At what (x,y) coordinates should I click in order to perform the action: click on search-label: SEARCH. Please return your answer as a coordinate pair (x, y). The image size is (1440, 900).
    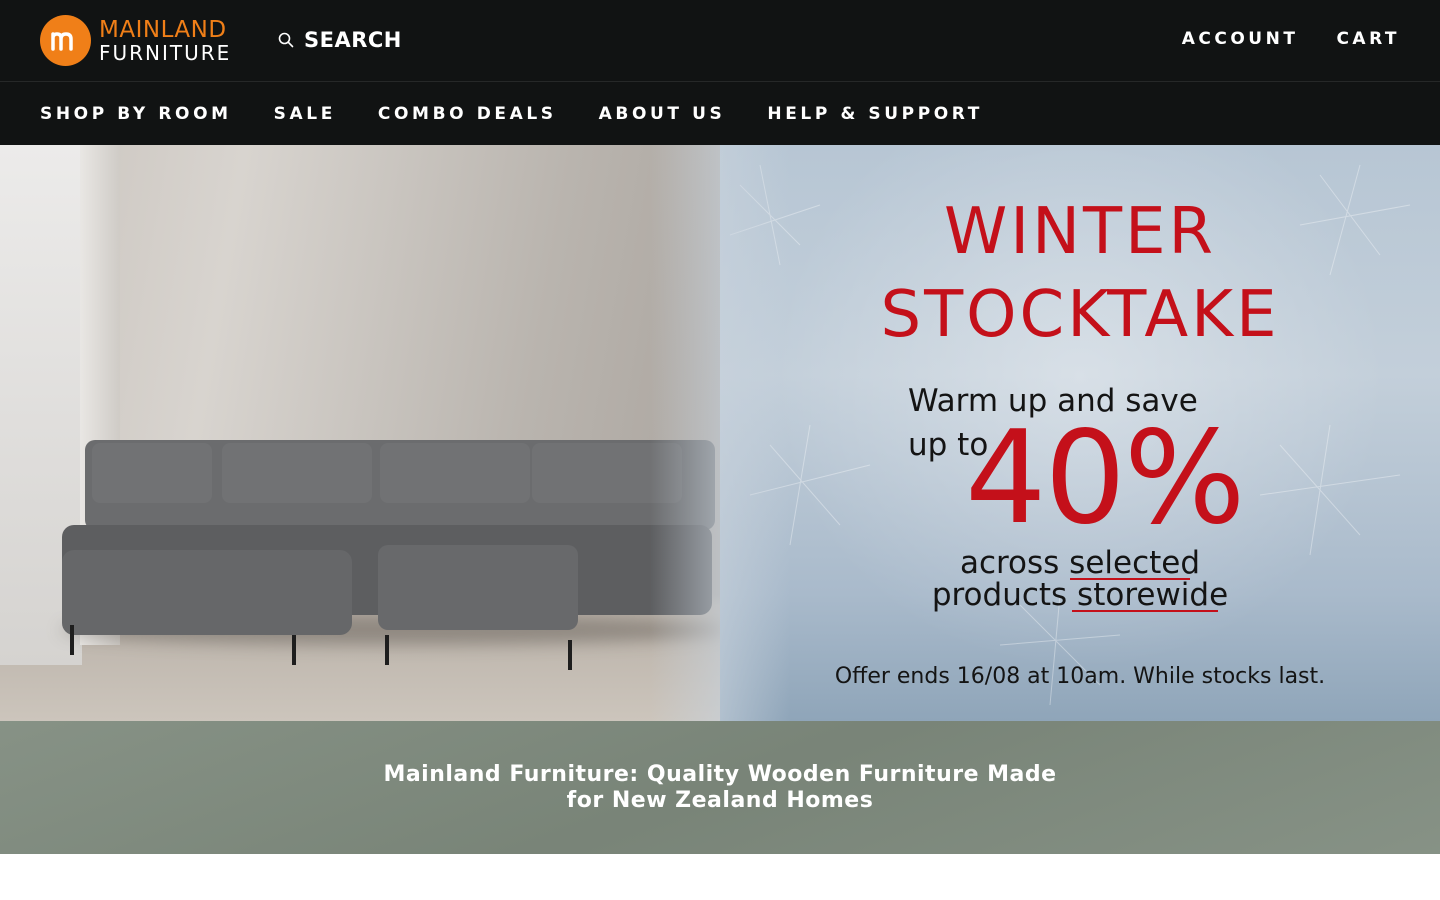
    Looking at the image, I should click on (353, 40).